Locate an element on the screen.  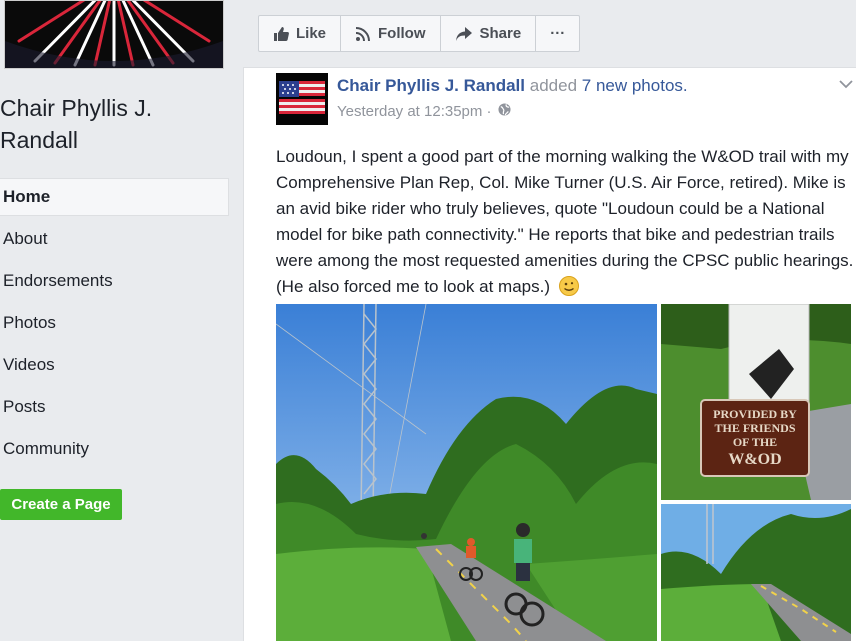
follow-button: Follow is located at coordinates (391, 33).